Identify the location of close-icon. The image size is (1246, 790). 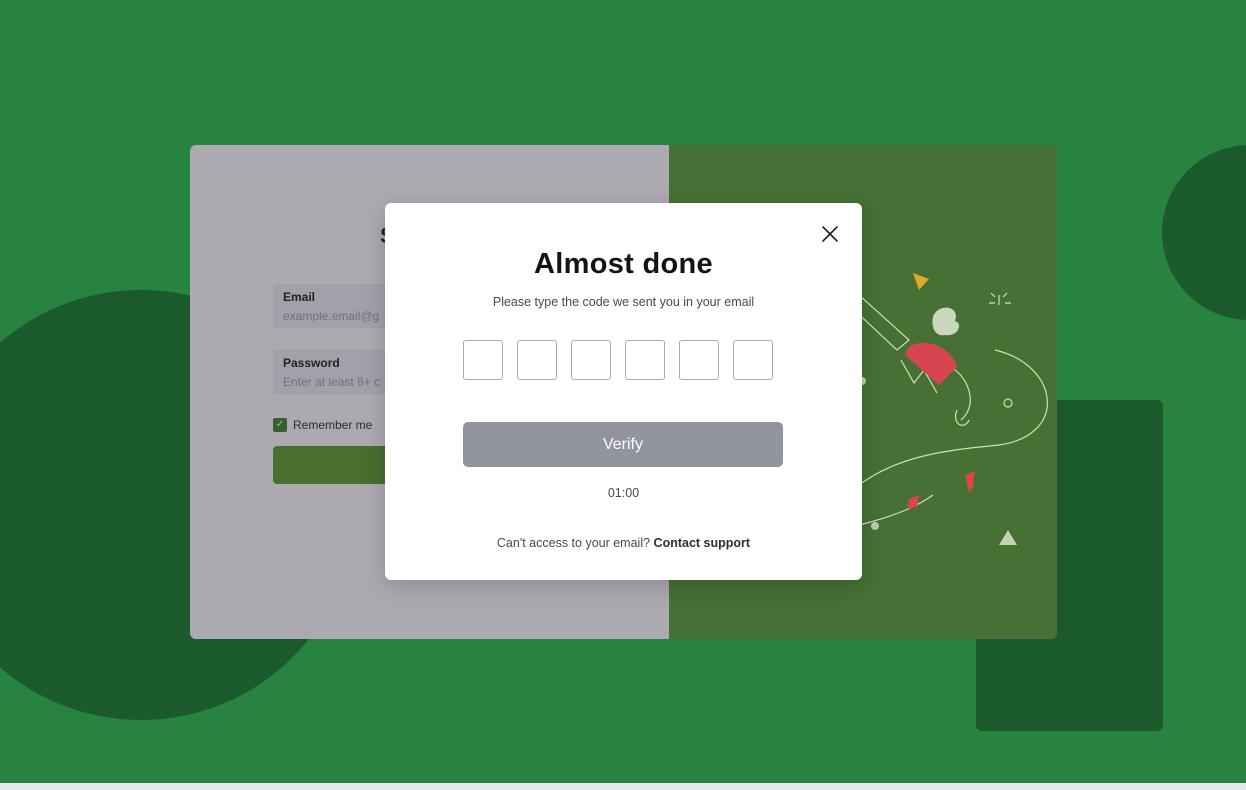
(830, 234).